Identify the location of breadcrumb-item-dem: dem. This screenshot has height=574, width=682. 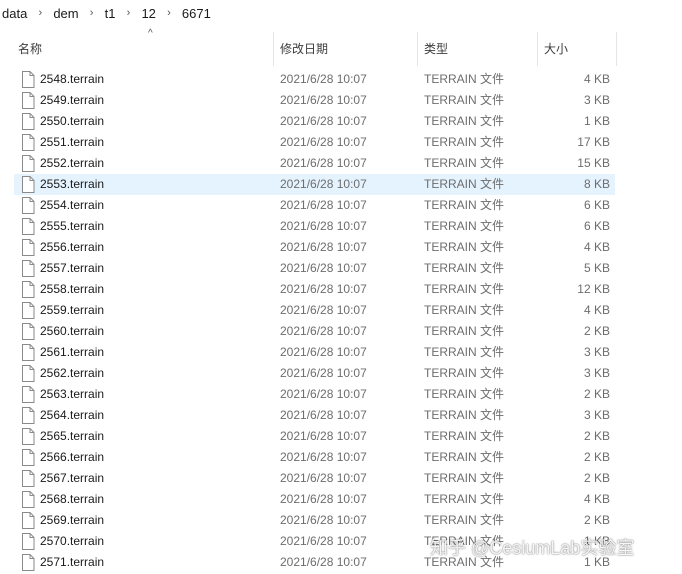
(65, 13).